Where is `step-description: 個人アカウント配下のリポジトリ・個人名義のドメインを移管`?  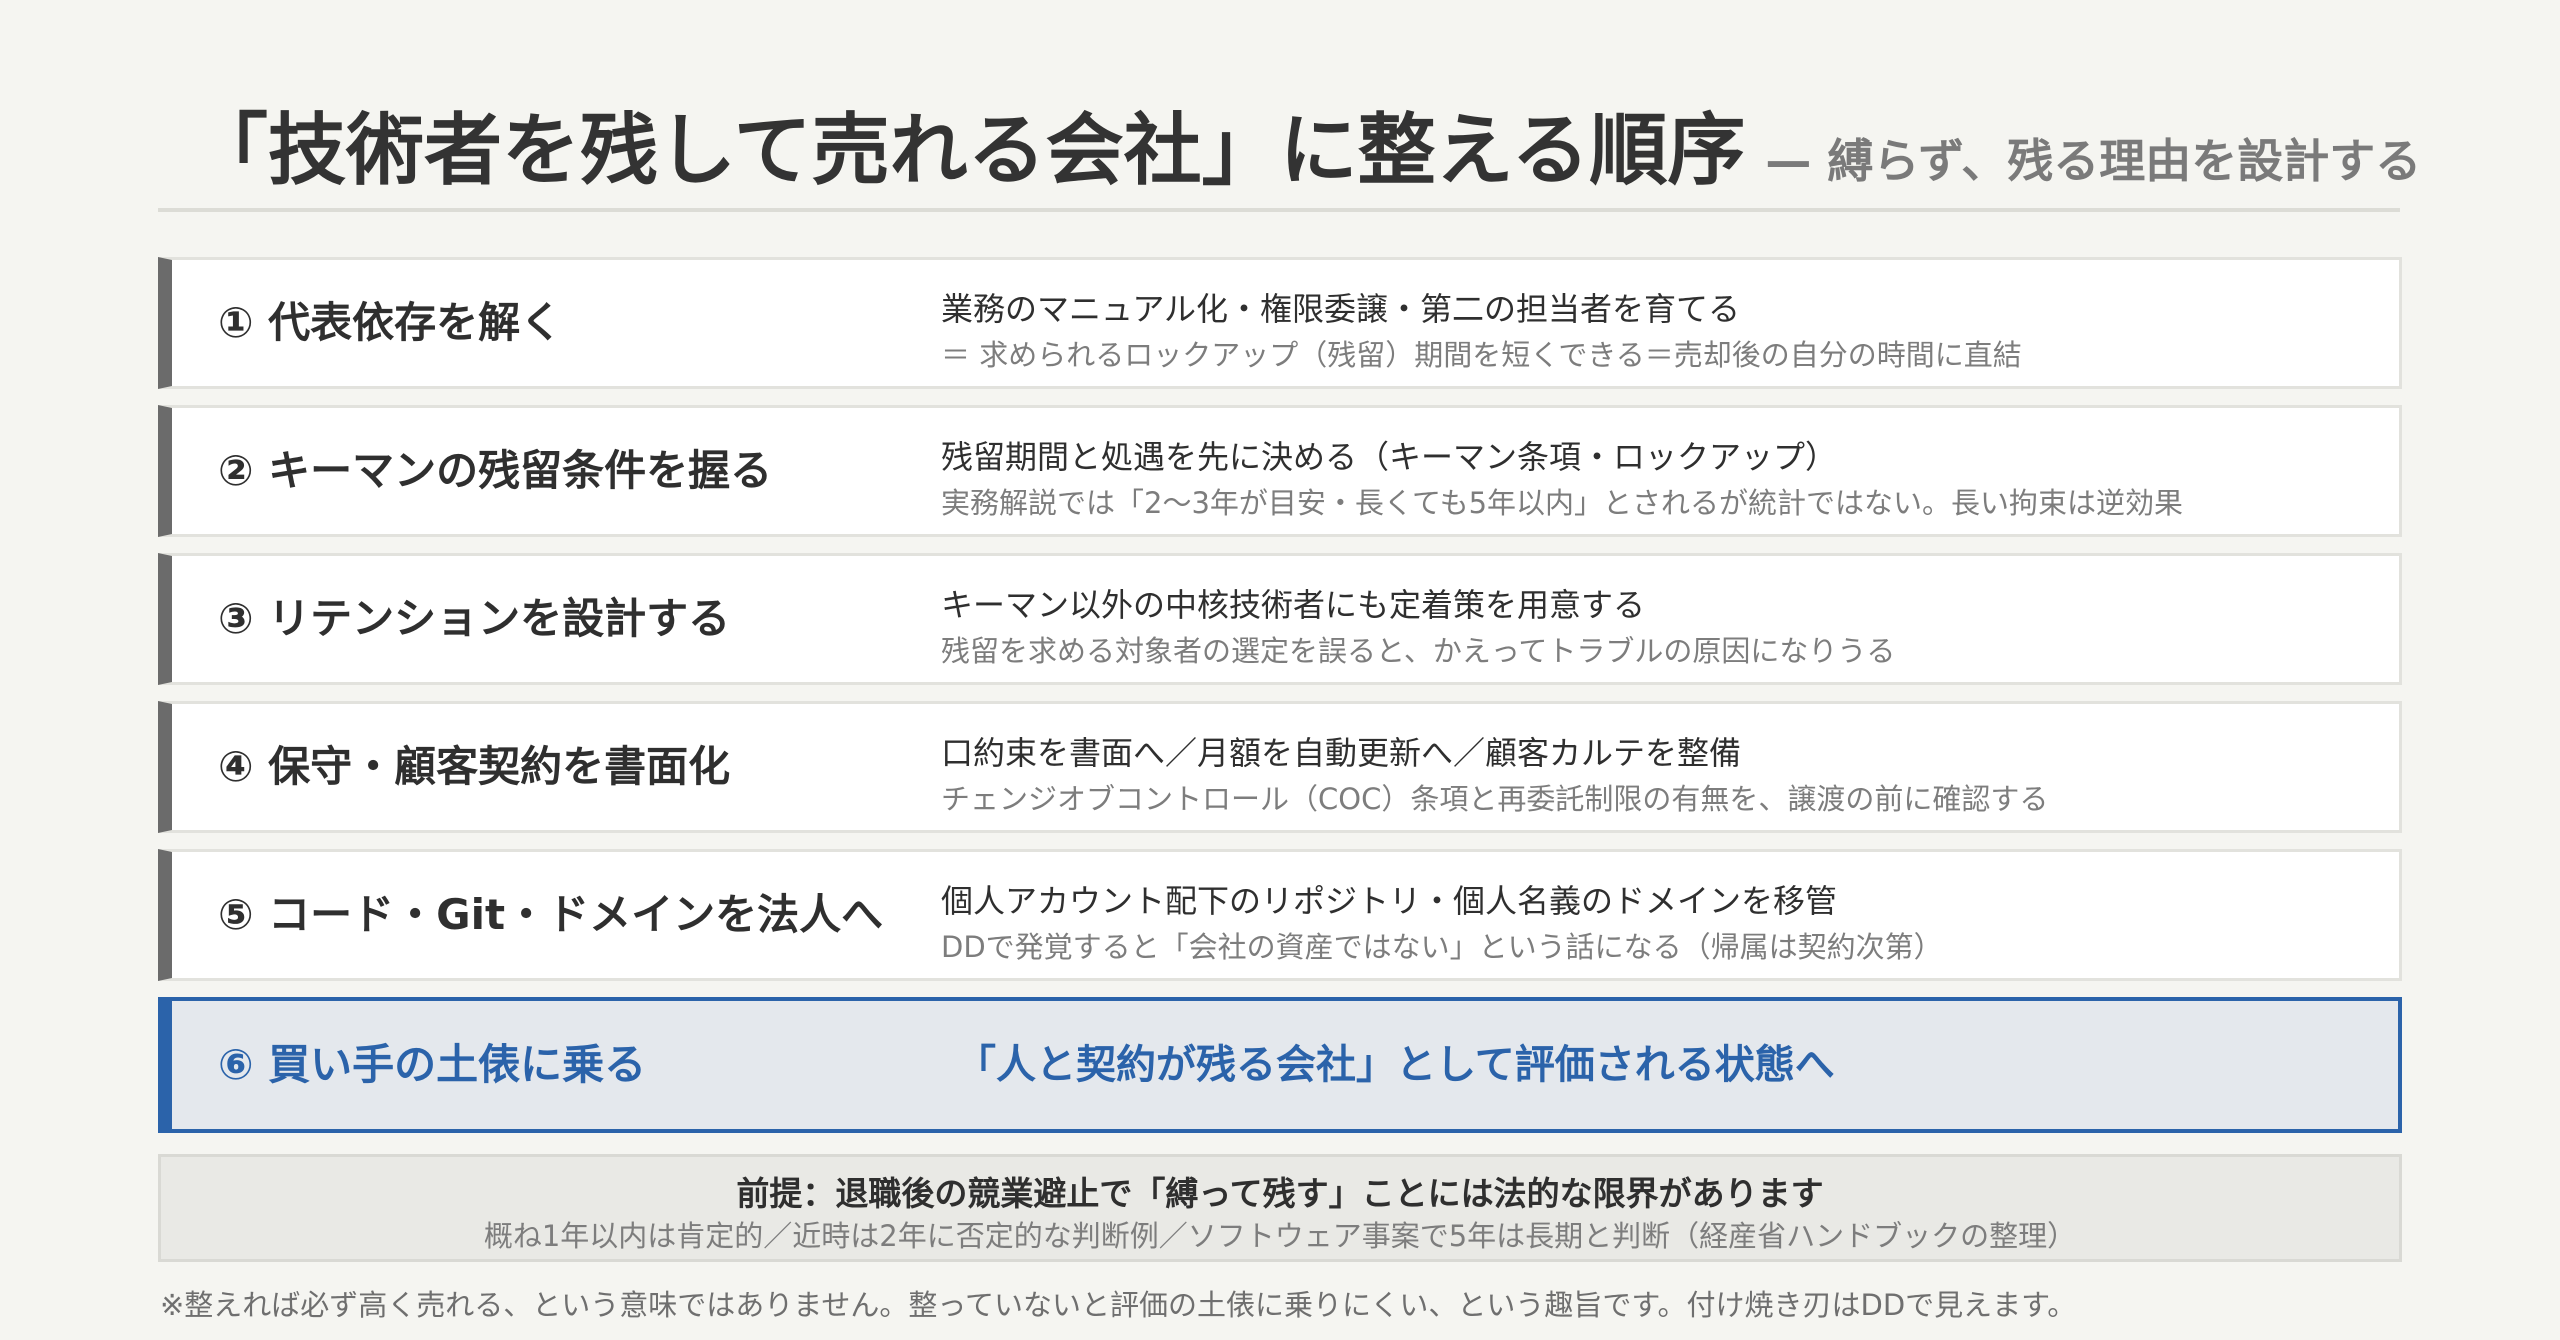 step-description: 個人アカウント配下のリポジトリ・個人名義のドメインを移管 is located at coordinates (1389, 901).